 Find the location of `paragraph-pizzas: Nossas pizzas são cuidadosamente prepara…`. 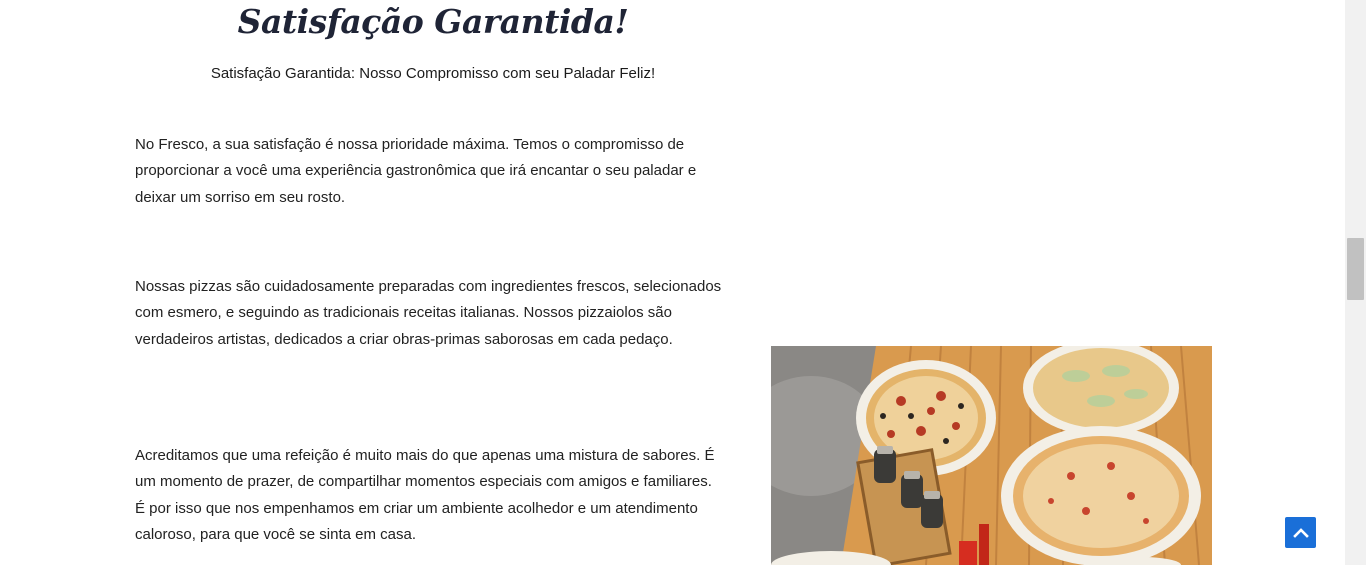

paragraph-pizzas: Nossas pizzas são cuidadosamente prepara… is located at coordinates (428, 313).